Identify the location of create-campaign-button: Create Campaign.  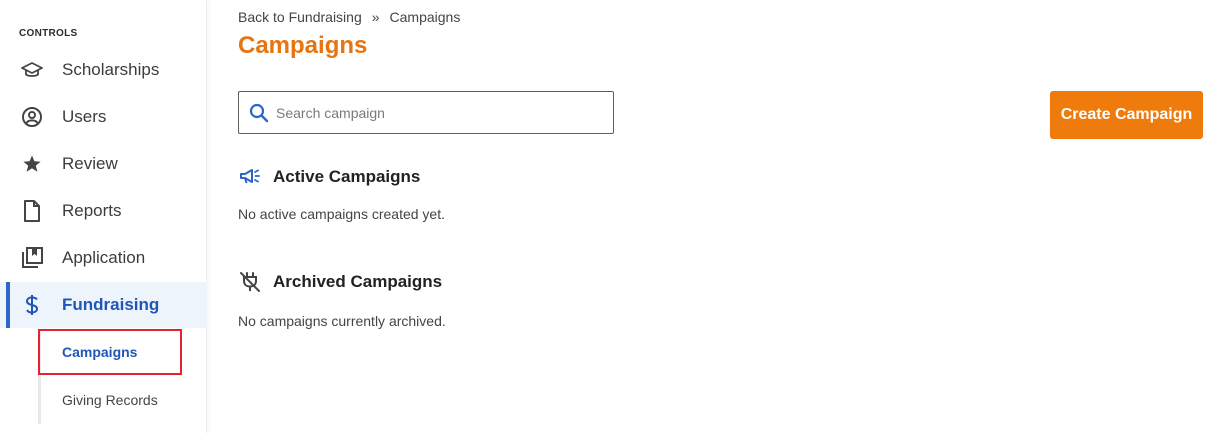
(1126, 115).